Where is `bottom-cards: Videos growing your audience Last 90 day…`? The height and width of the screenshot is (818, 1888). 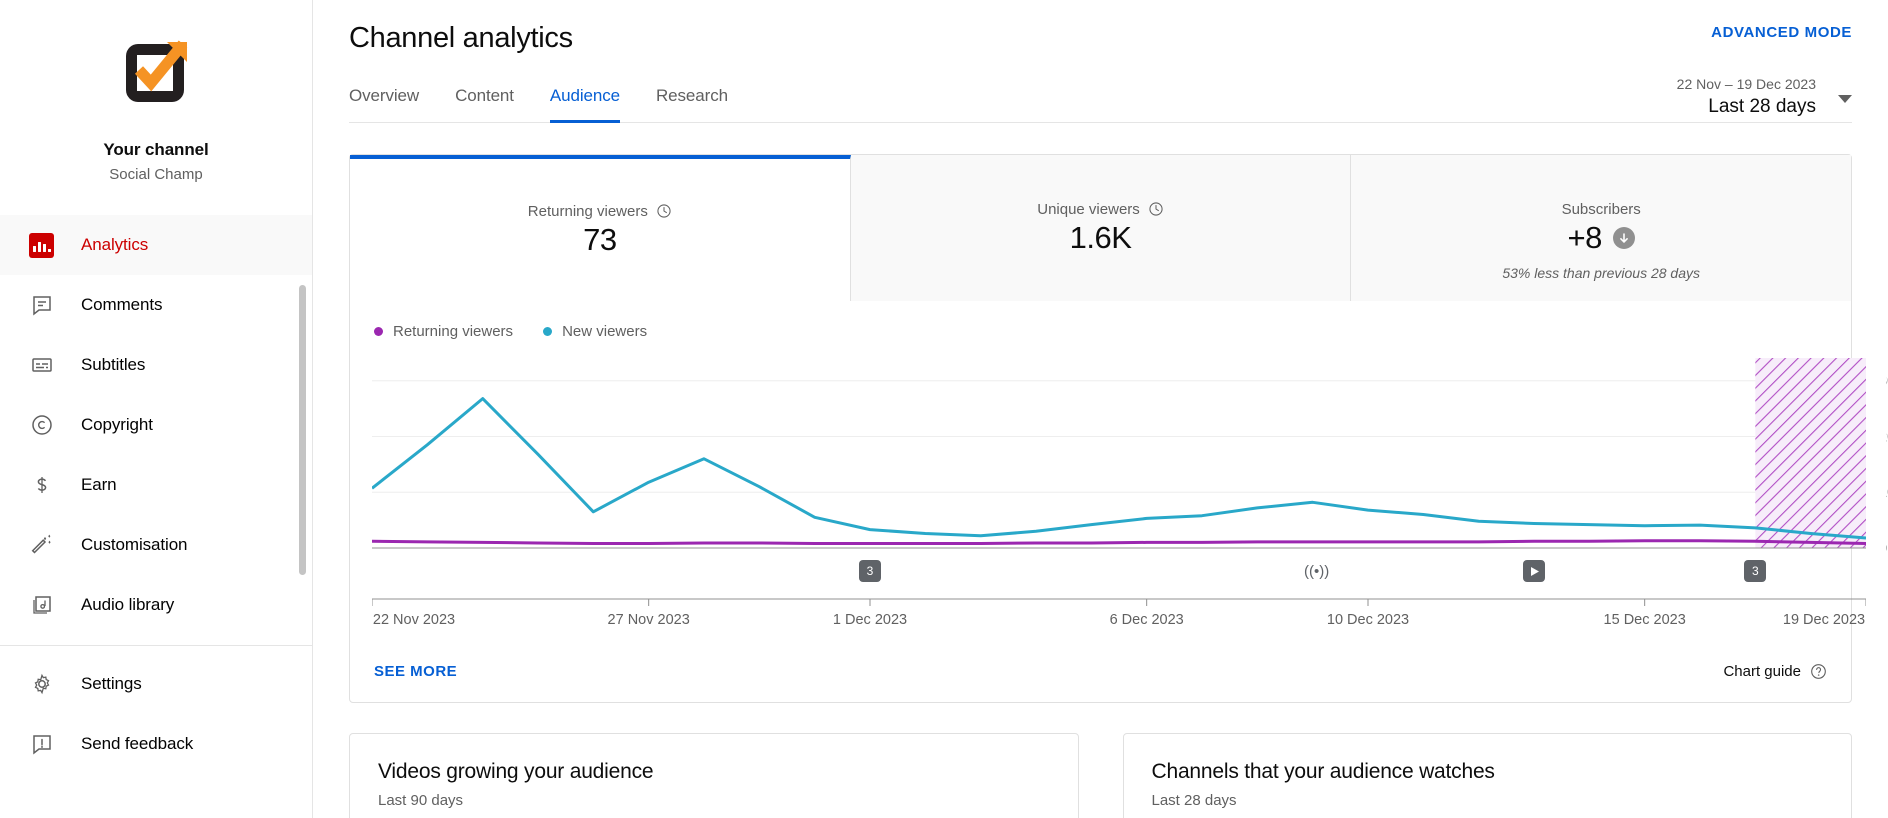 bottom-cards: Videos growing your audience Last 90 day… is located at coordinates (1100, 775).